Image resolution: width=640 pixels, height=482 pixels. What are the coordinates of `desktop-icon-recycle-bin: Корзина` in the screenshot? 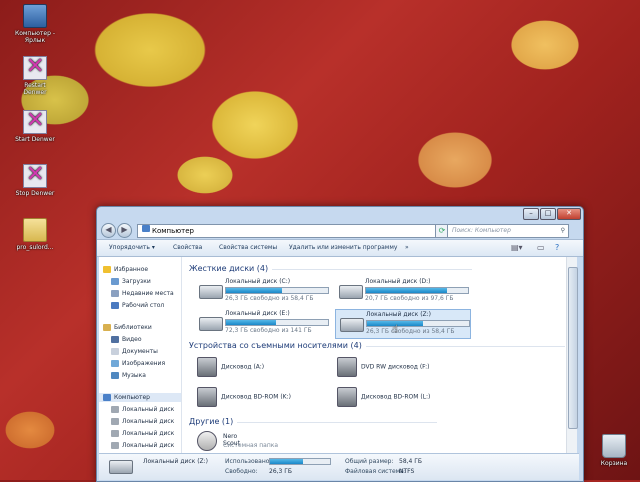 It's located at (614, 450).